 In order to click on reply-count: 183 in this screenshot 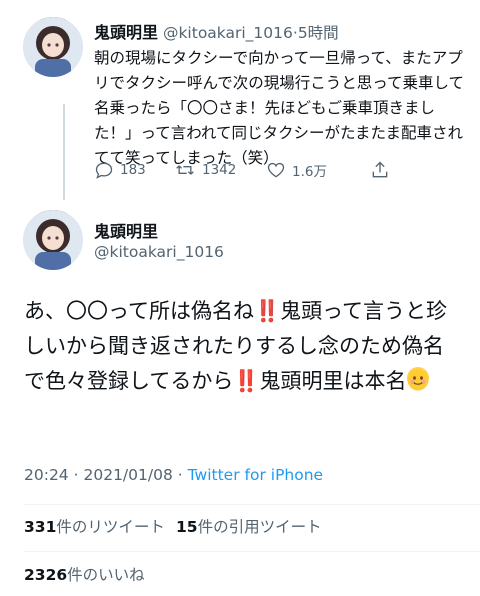, I will do `click(133, 170)`.